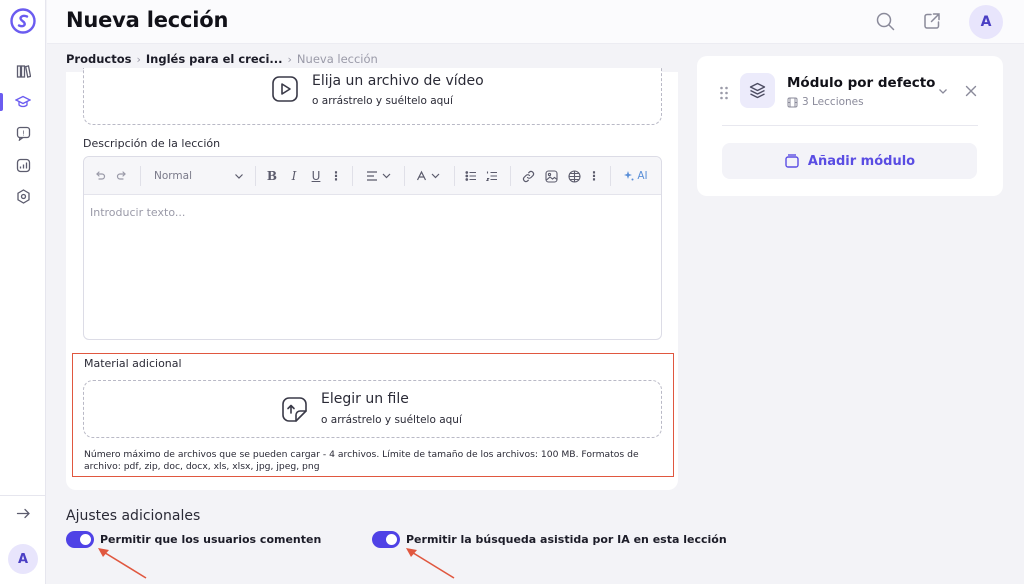  I want to click on layers-icon, so click(757, 90).